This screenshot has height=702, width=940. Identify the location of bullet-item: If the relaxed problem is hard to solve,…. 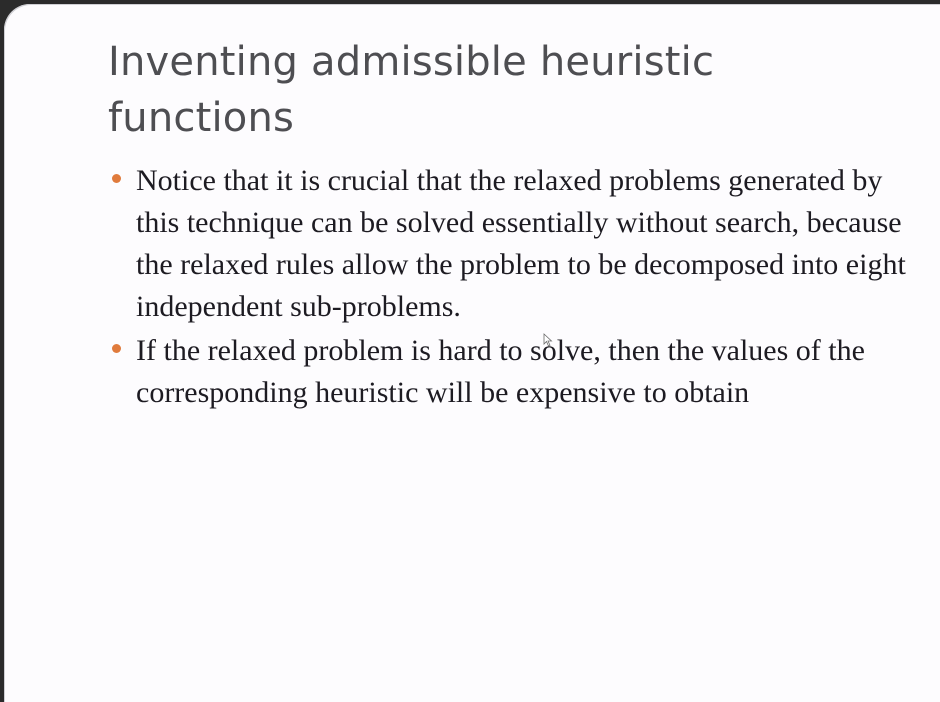
(514, 372).